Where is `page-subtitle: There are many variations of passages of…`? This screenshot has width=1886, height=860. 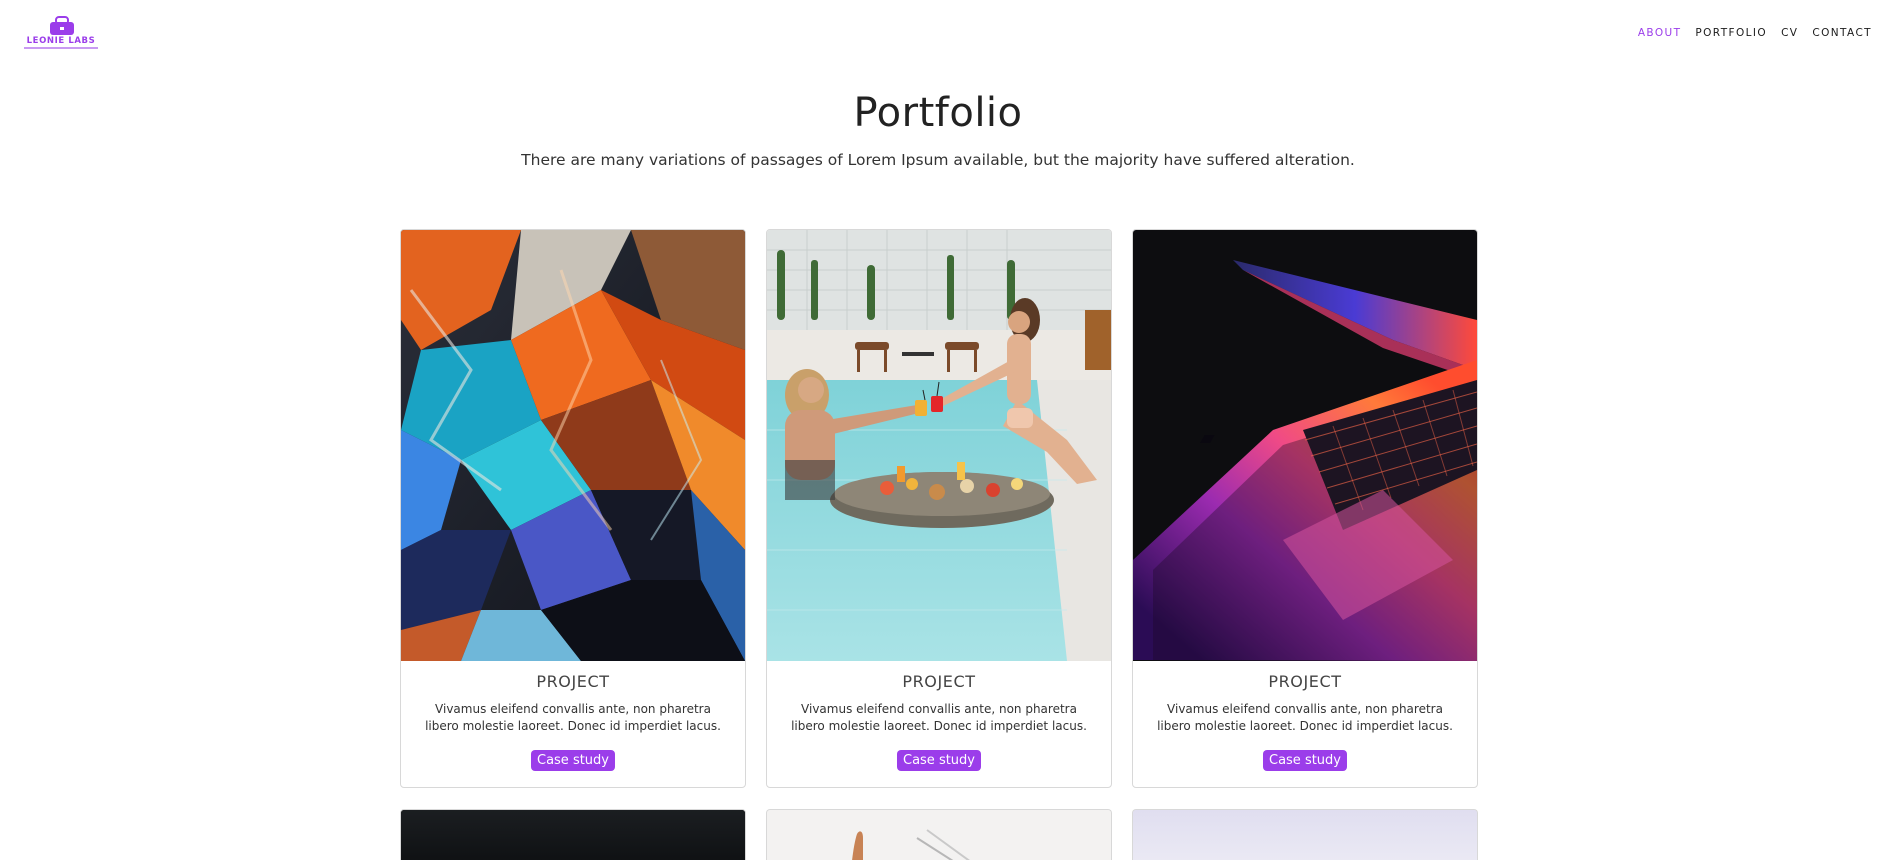 page-subtitle: There are many variations of passages of… is located at coordinates (938, 160).